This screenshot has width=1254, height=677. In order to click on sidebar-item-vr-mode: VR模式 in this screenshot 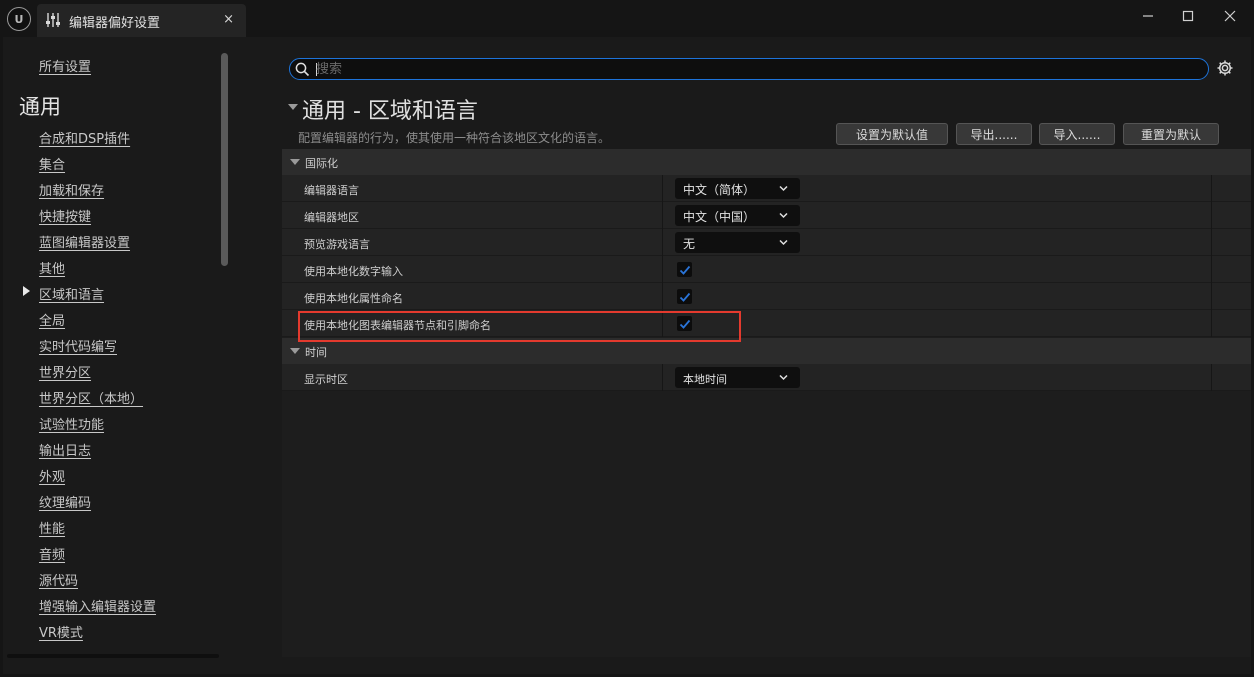, I will do `click(61, 631)`.